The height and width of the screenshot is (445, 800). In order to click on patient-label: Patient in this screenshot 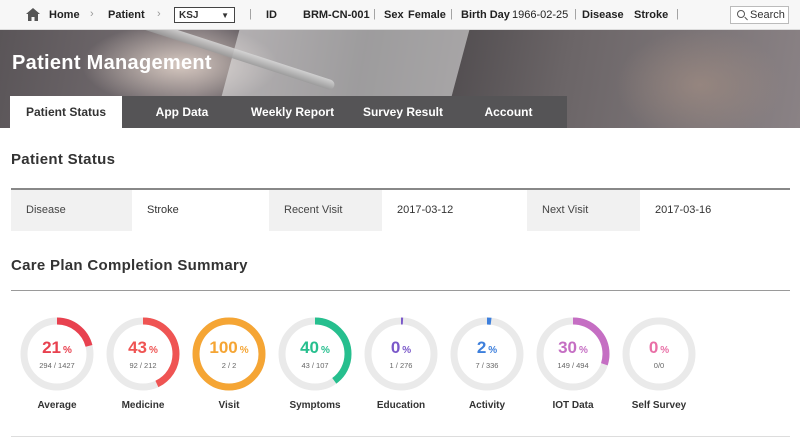, I will do `click(126, 15)`.